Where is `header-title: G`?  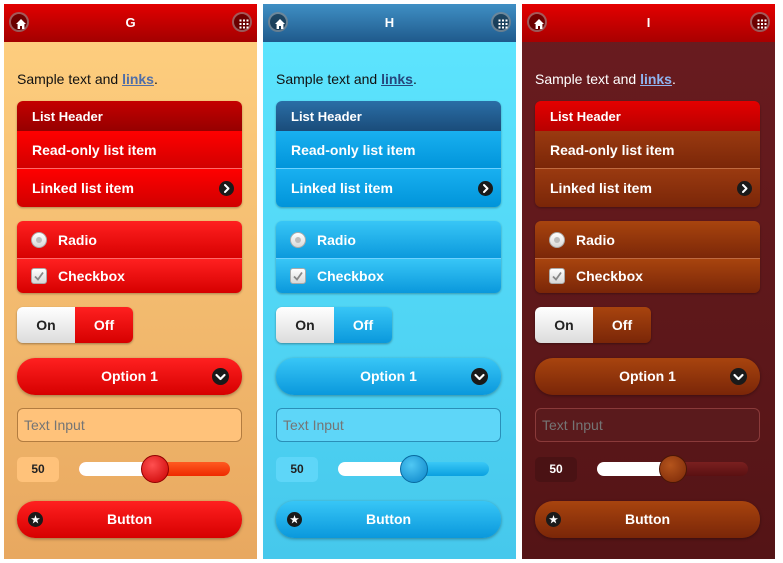
header-title: G is located at coordinates (130, 22).